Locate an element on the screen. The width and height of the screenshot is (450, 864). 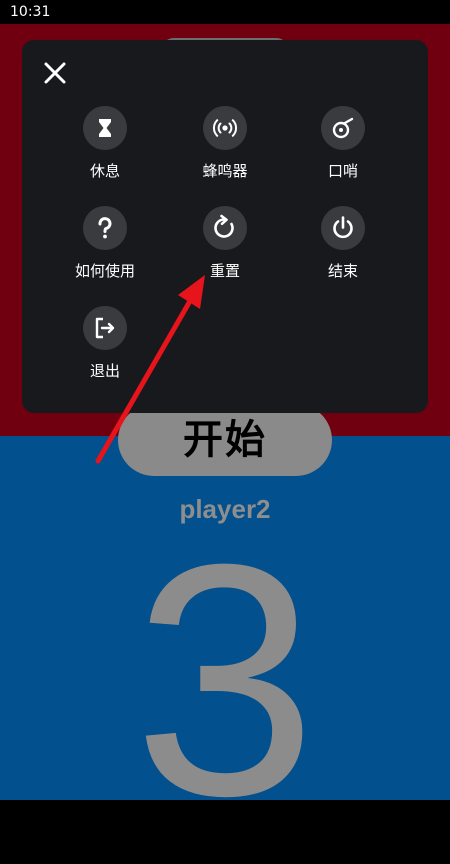
status-bar: 10:31 is located at coordinates (225, 12).